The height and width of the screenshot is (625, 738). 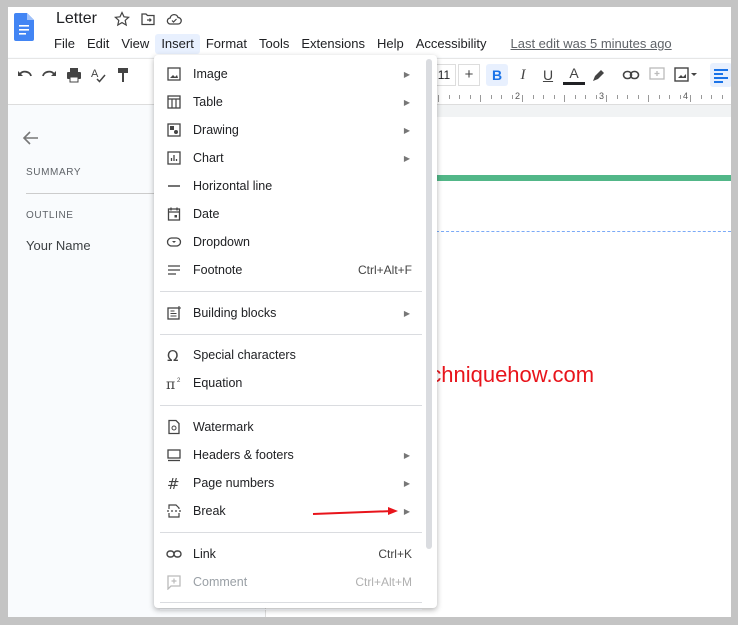 What do you see at coordinates (25, 75) in the screenshot?
I see `undo-icon` at bounding box center [25, 75].